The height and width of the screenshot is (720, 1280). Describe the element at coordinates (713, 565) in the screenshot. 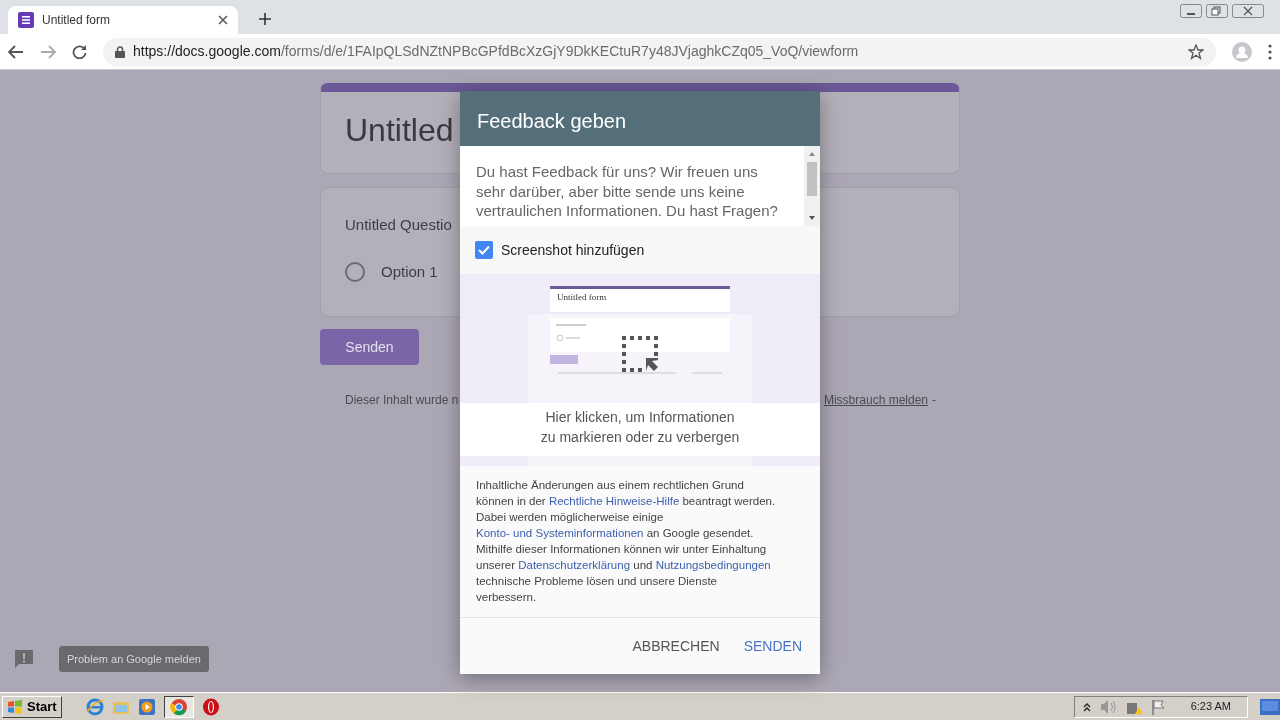

I see `legal-link: Nutzungsbedingungen` at that location.